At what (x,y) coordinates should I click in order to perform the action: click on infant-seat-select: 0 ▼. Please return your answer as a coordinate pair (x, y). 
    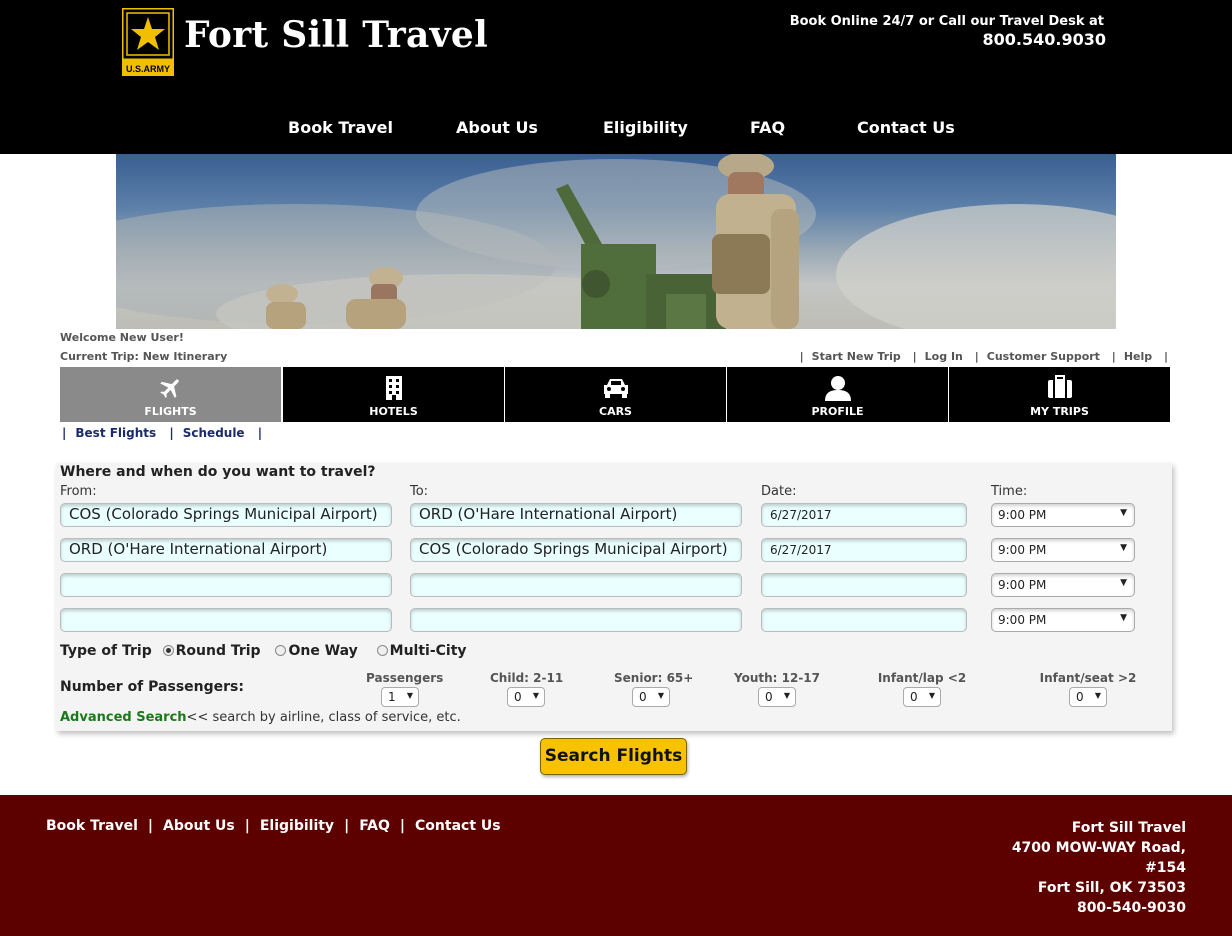
    Looking at the image, I should click on (1088, 697).